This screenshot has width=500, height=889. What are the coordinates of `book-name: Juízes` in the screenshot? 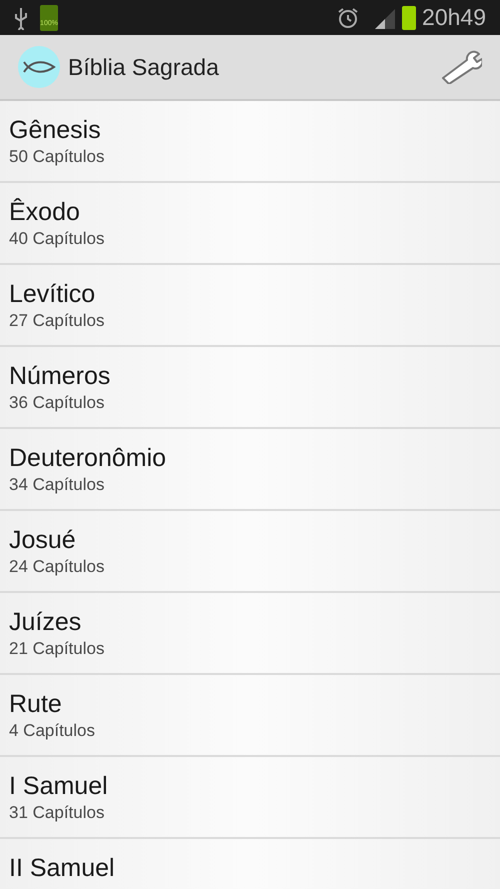 It's located at (45, 622).